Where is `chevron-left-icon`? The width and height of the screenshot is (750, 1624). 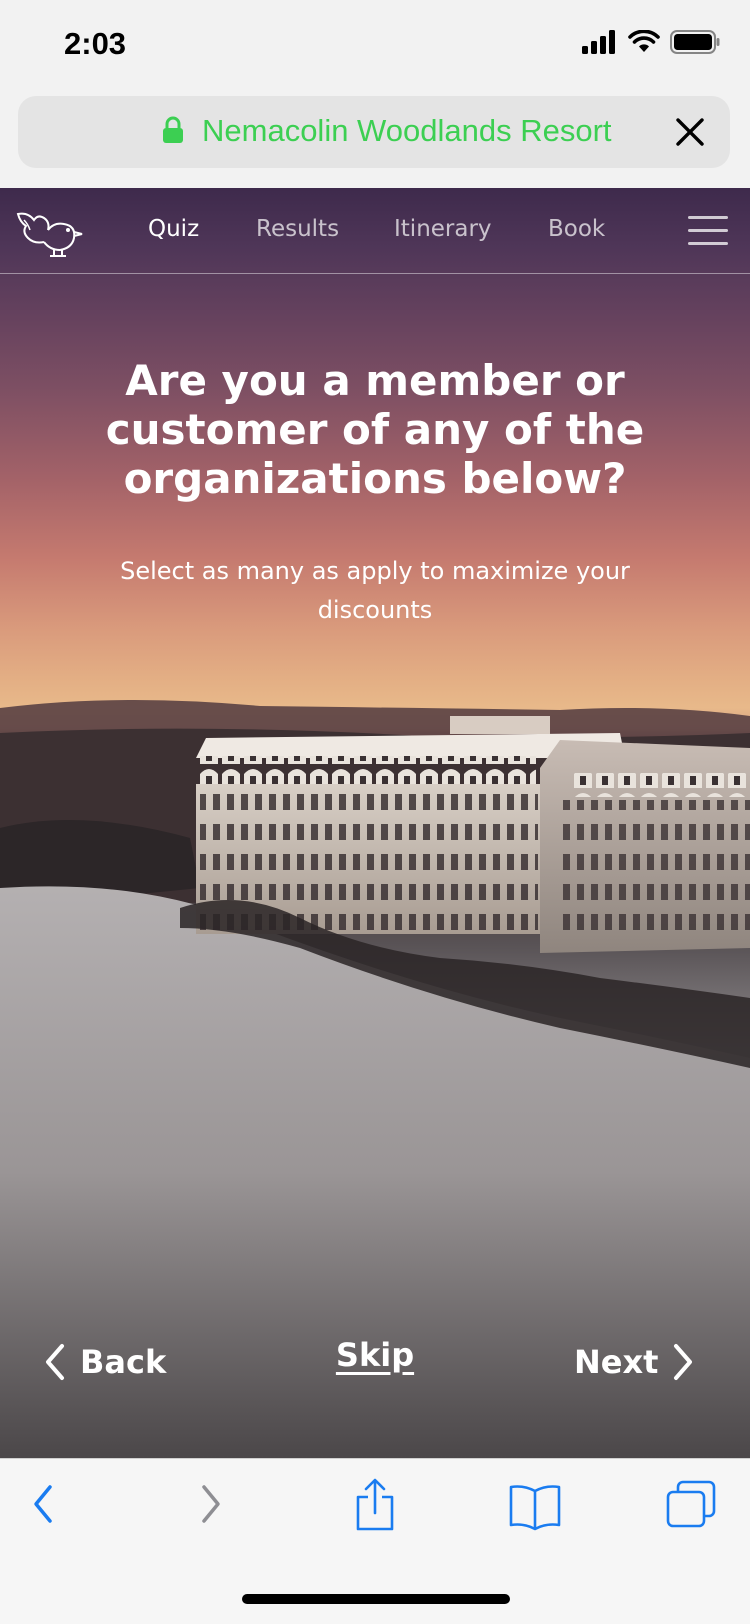 chevron-left-icon is located at coordinates (55, 1362).